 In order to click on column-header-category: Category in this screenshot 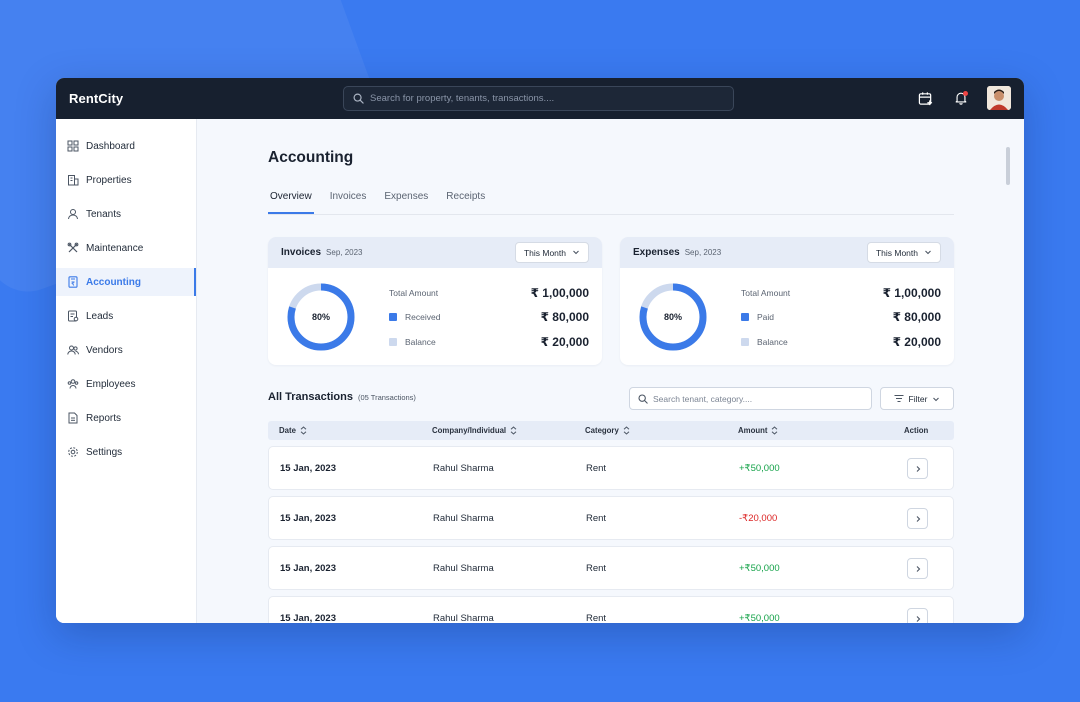, I will do `click(607, 430)`.